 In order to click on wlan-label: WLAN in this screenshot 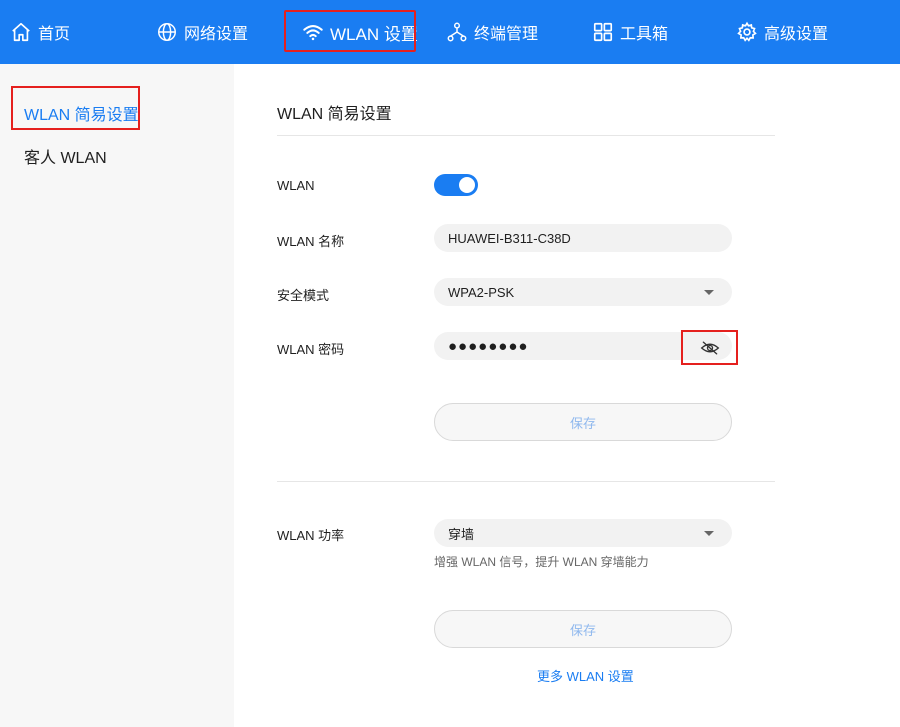, I will do `click(296, 185)`.